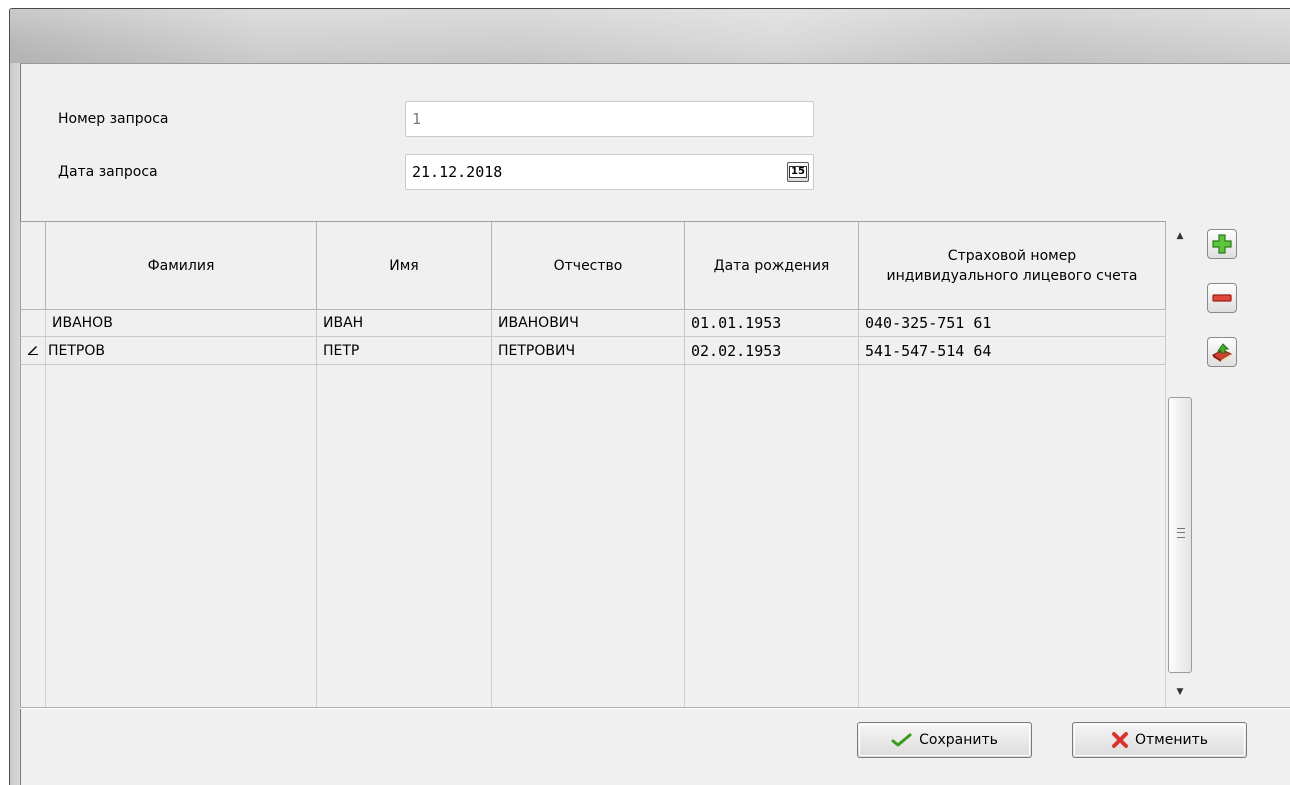  I want to click on minus-icon, so click(1222, 298).